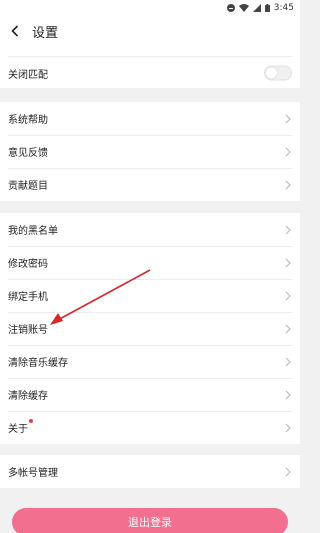  I want to click on settings-row-blacklist: 我的黑名单, so click(150, 229).